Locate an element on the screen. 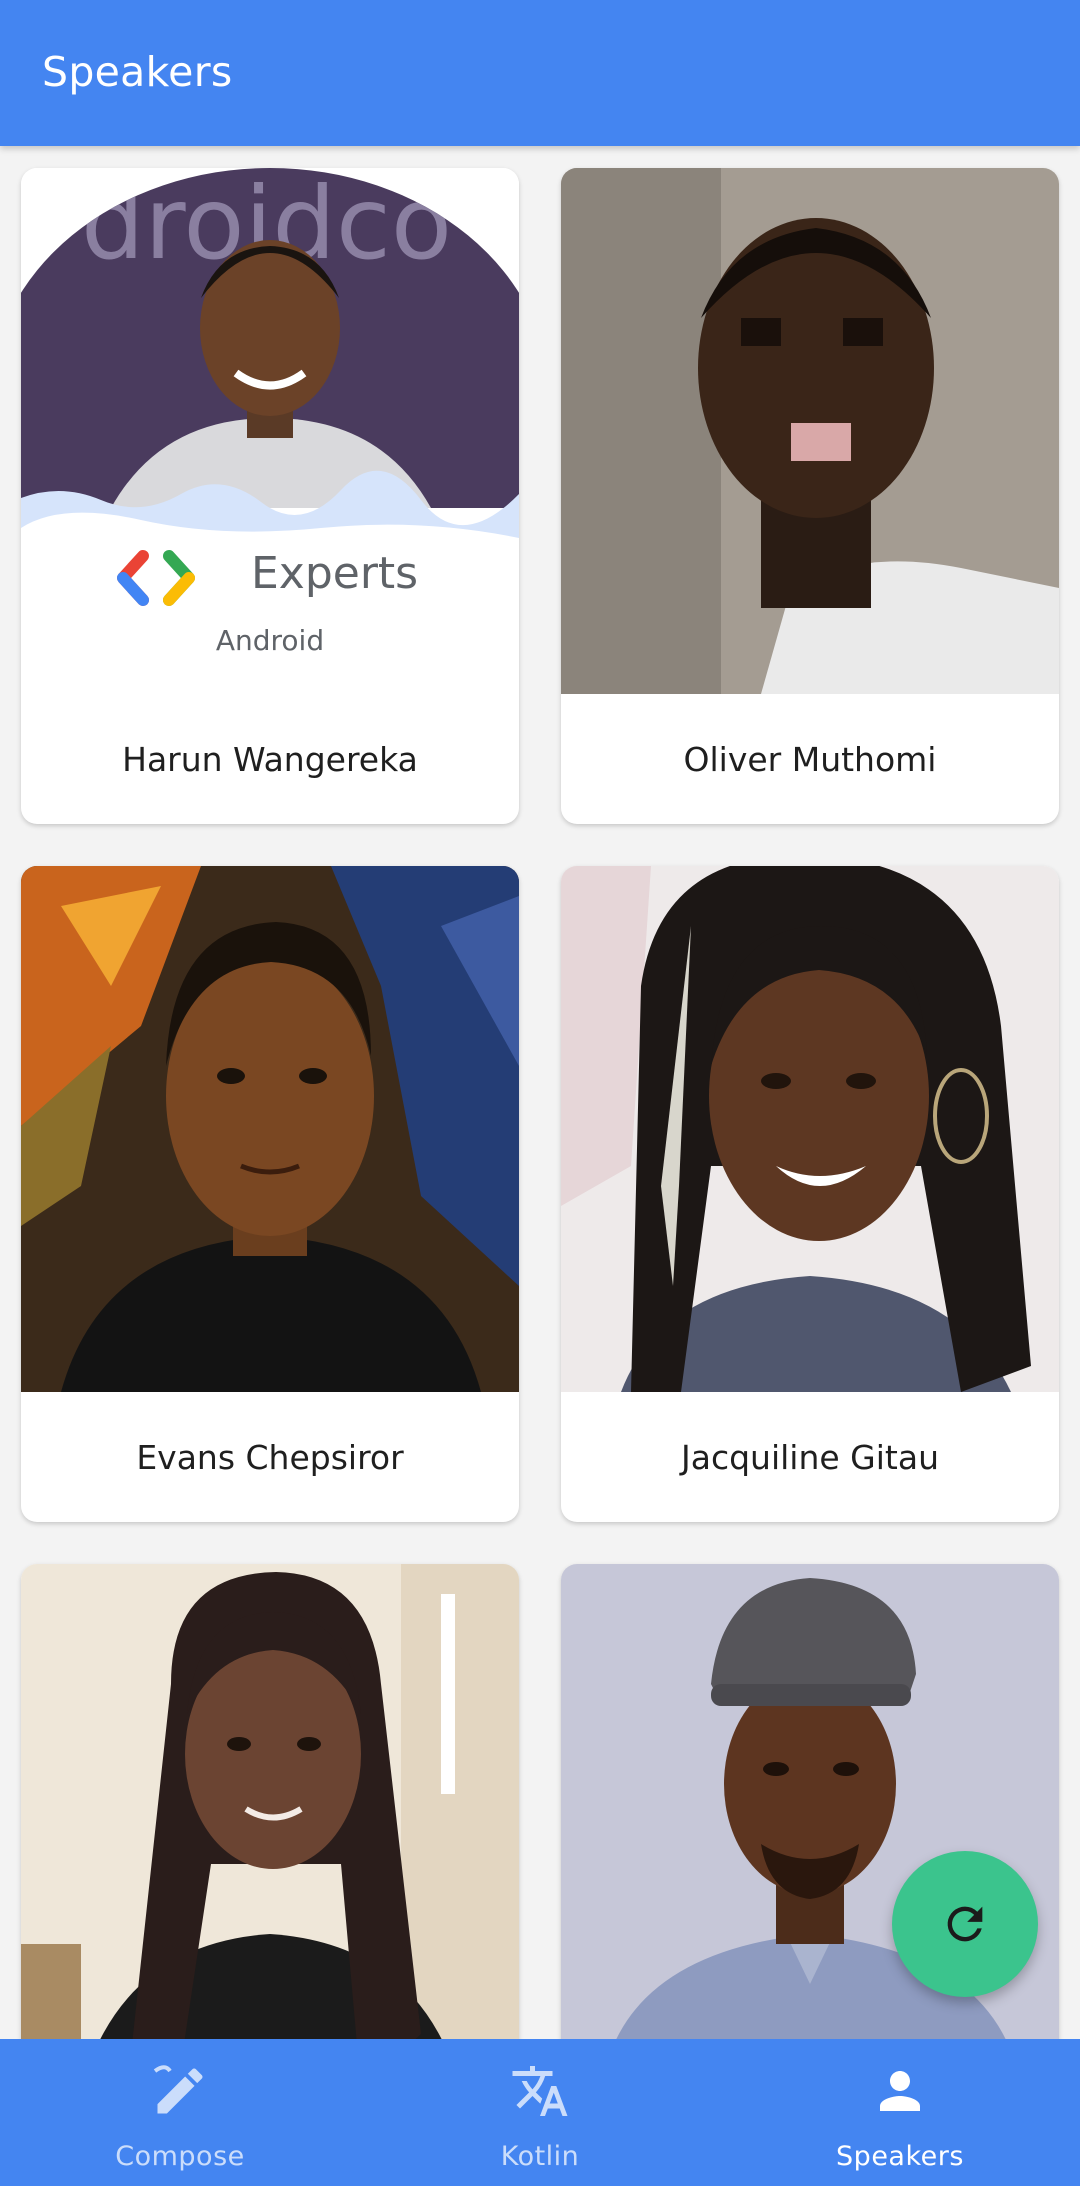 This screenshot has width=1080, height=2186. nav-label: Compose is located at coordinates (180, 2156).